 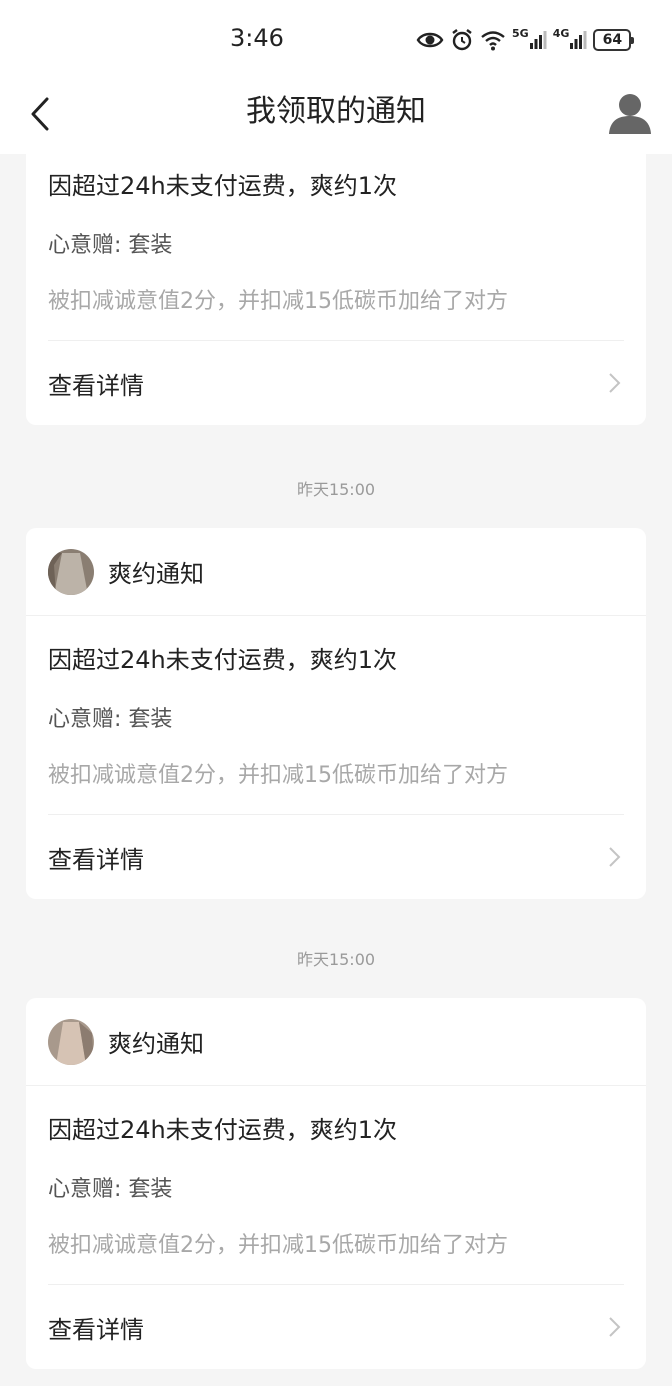 I want to click on alarm-icon, so click(x=462, y=40).